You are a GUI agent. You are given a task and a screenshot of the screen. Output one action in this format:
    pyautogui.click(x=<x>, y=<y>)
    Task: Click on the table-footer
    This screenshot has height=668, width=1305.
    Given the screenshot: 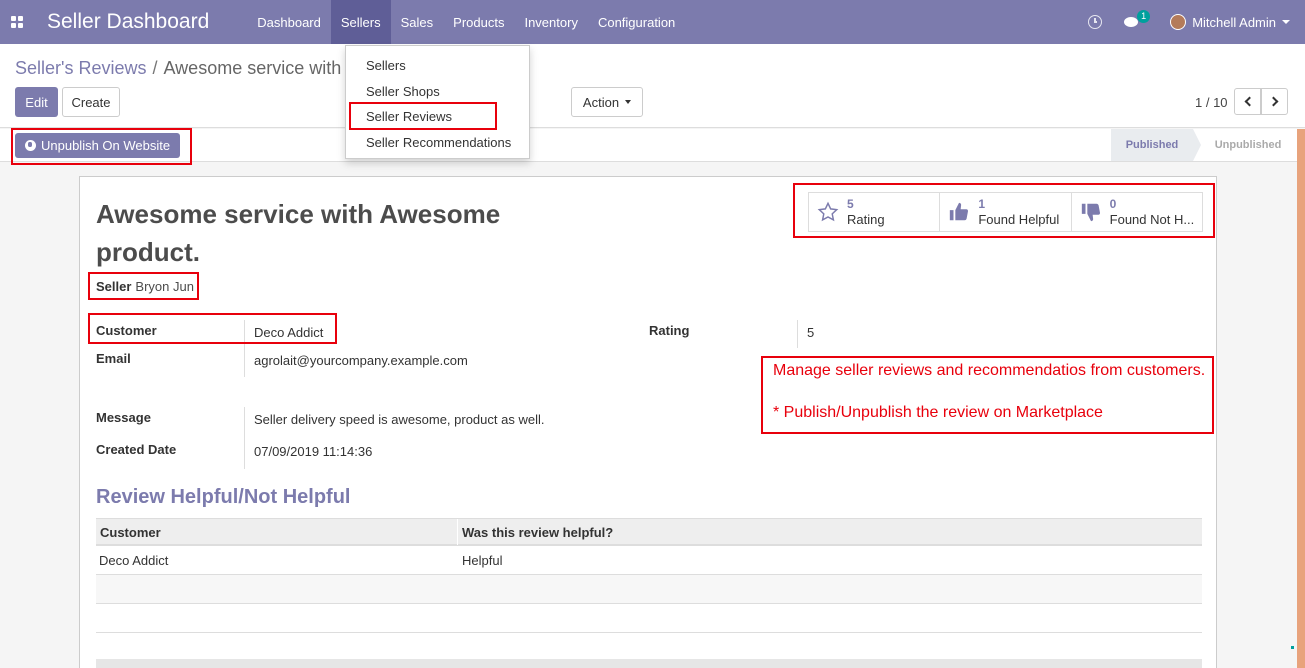 What is the action you would take?
    pyautogui.click(x=649, y=663)
    